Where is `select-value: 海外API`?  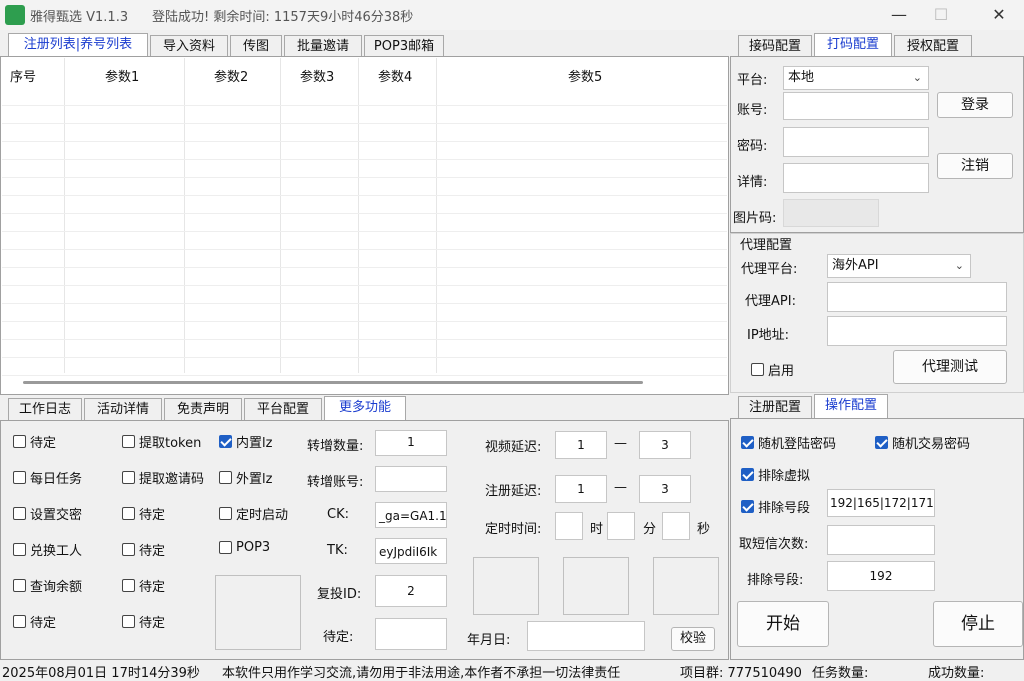
select-value: 海外API is located at coordinates (855, 265).